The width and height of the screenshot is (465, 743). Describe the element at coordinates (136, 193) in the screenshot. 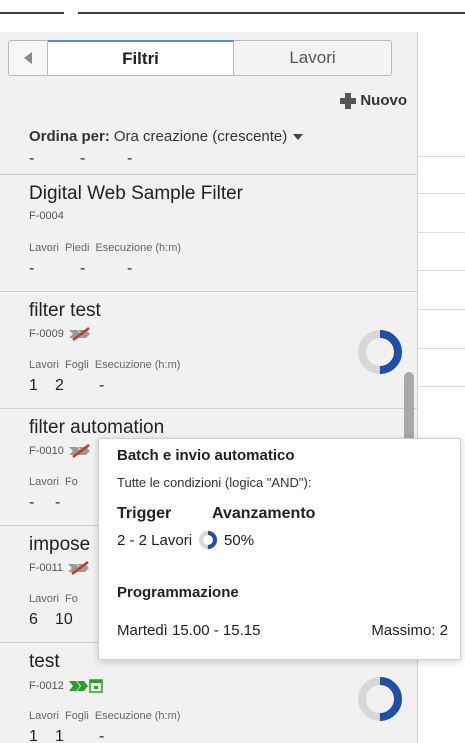

I see `filter-title: Digital Web Sample Filter` at that location.